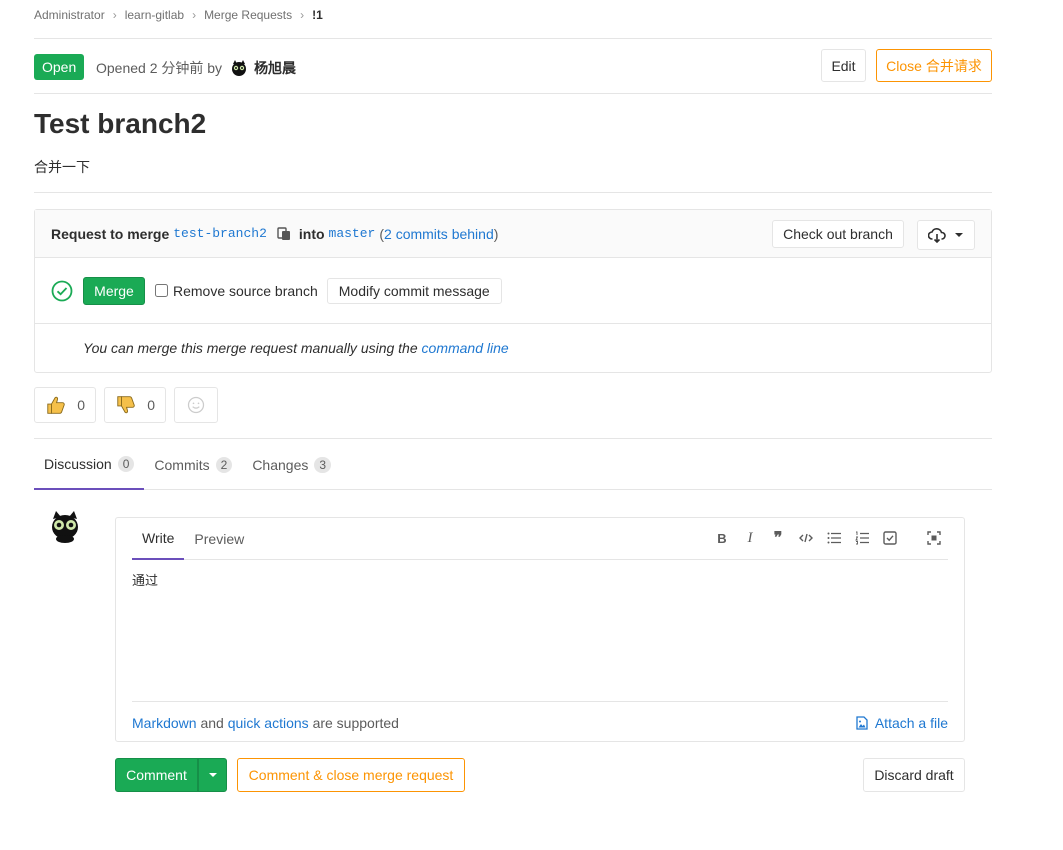  What do you see at coordinates (275, 68) in the screenshot?
I see `author-link: 杨旭晨` at bounding box center [275, 68].